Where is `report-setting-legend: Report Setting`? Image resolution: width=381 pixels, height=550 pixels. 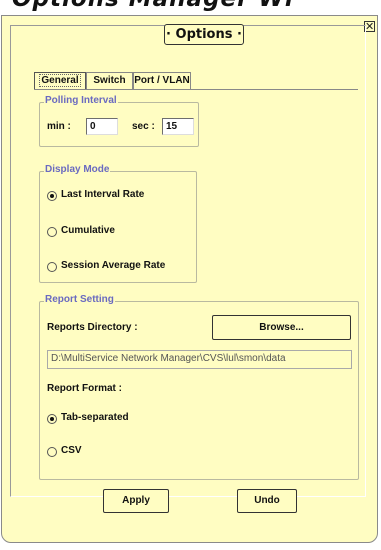
report-setting-legend: Report Setting is located at coordinates (79, 299).